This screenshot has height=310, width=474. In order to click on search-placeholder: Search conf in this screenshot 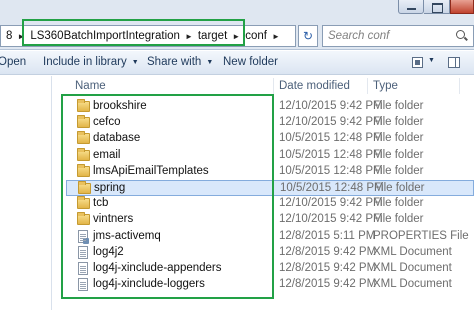, I will do `click(359, 36)`.